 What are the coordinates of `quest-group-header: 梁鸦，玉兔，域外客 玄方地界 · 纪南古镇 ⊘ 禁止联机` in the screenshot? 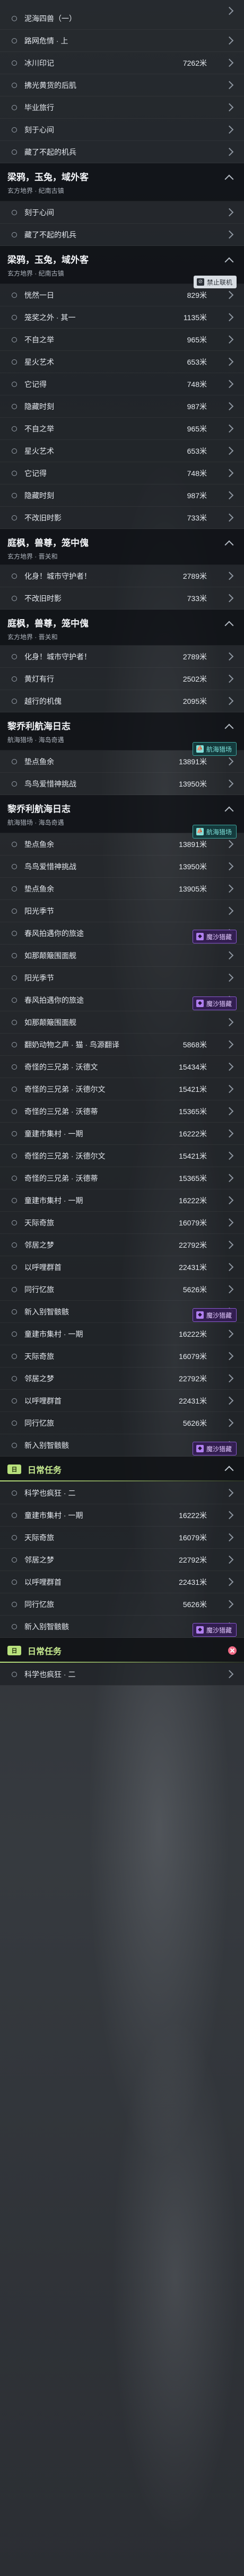 It's located at (122, 267).